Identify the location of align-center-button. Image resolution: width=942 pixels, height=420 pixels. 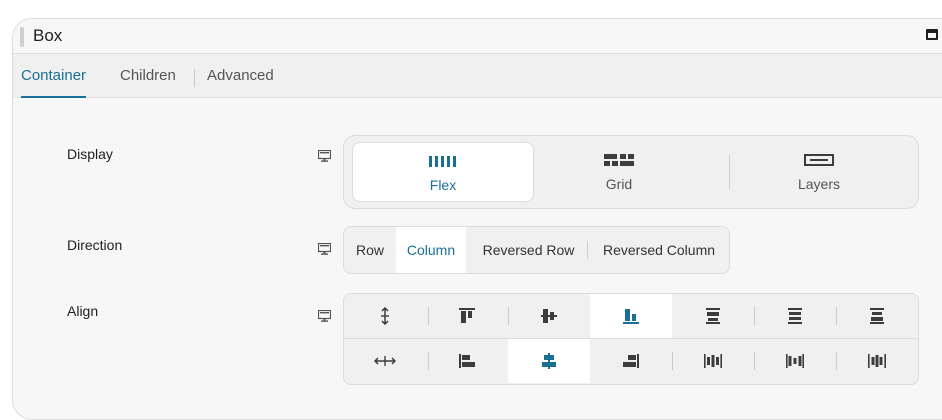
(549, 361).